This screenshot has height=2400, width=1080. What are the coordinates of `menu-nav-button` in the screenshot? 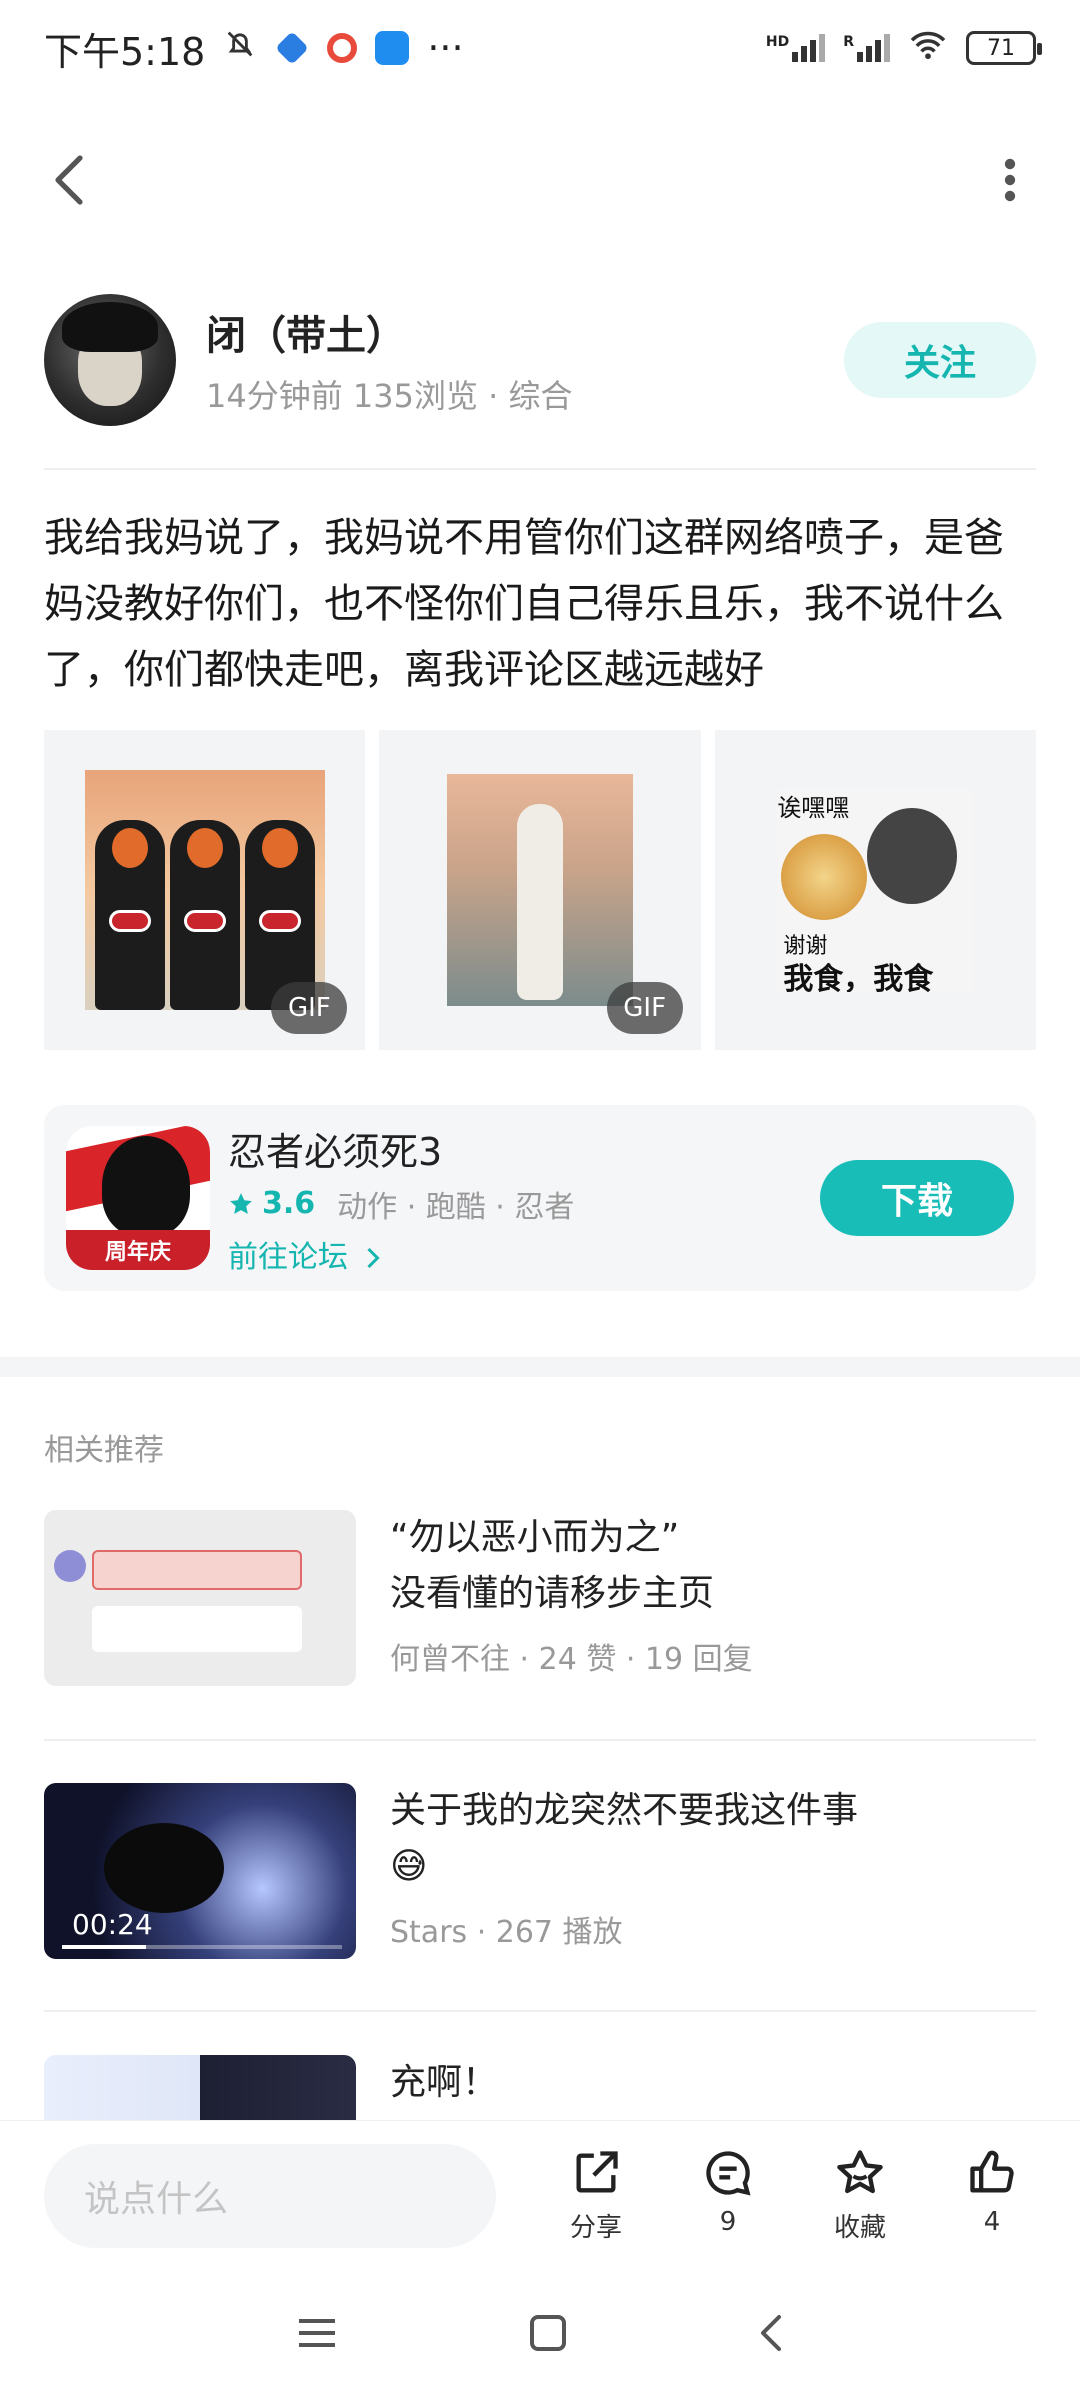 It's located at (317, 2335).